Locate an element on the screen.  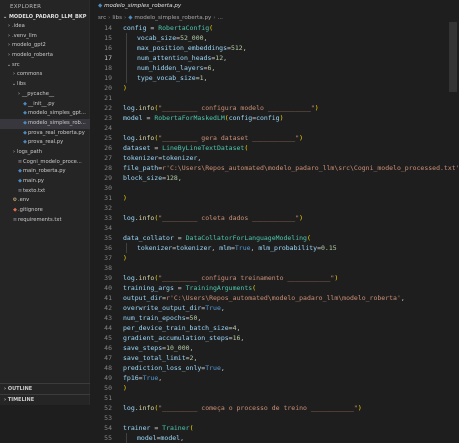
code-line: 47 save_total_limit=2, is located at coordinates (274, 358).